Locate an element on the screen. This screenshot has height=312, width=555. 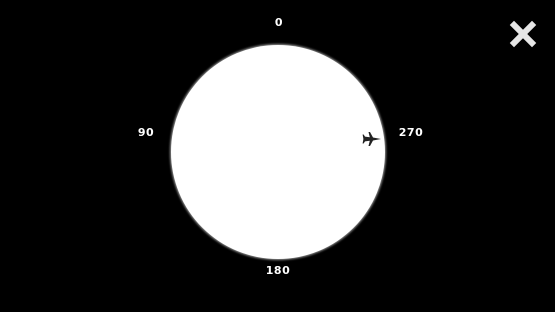
heading-label-180: 180 is located at coordinates (278, 270).